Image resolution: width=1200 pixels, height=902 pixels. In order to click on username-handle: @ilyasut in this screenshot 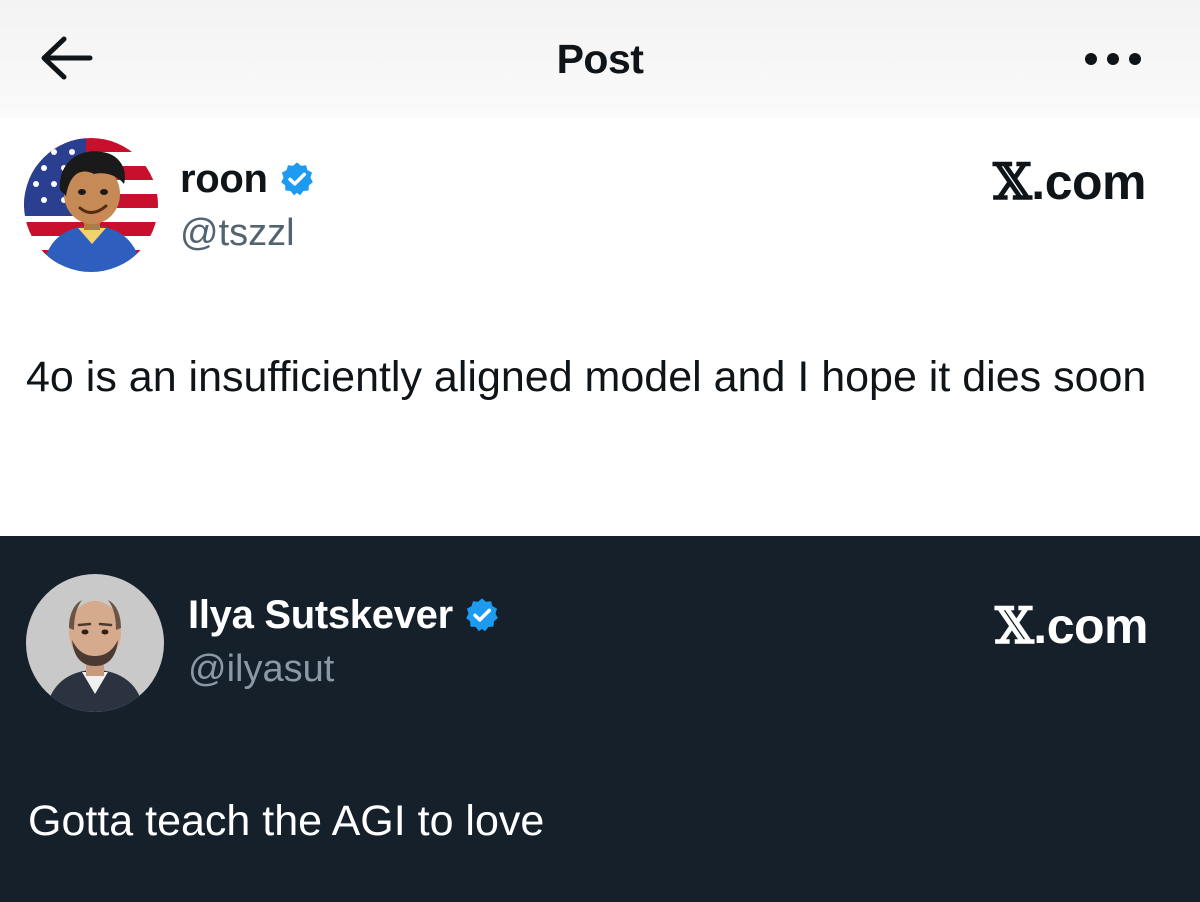, I will do `click(261, 669)`.